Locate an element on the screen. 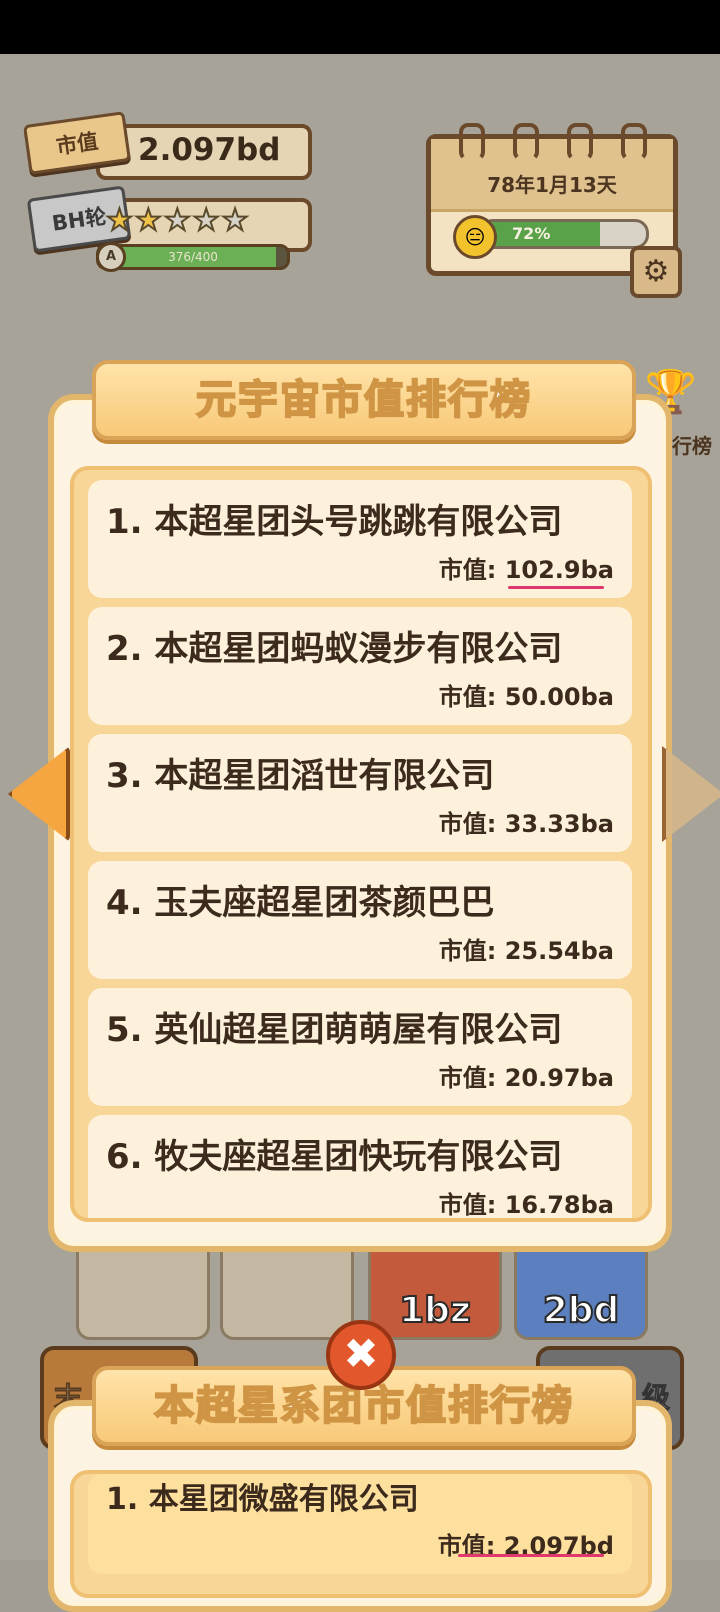  xp-text: 376/400 is located at coordinates (193, 257).